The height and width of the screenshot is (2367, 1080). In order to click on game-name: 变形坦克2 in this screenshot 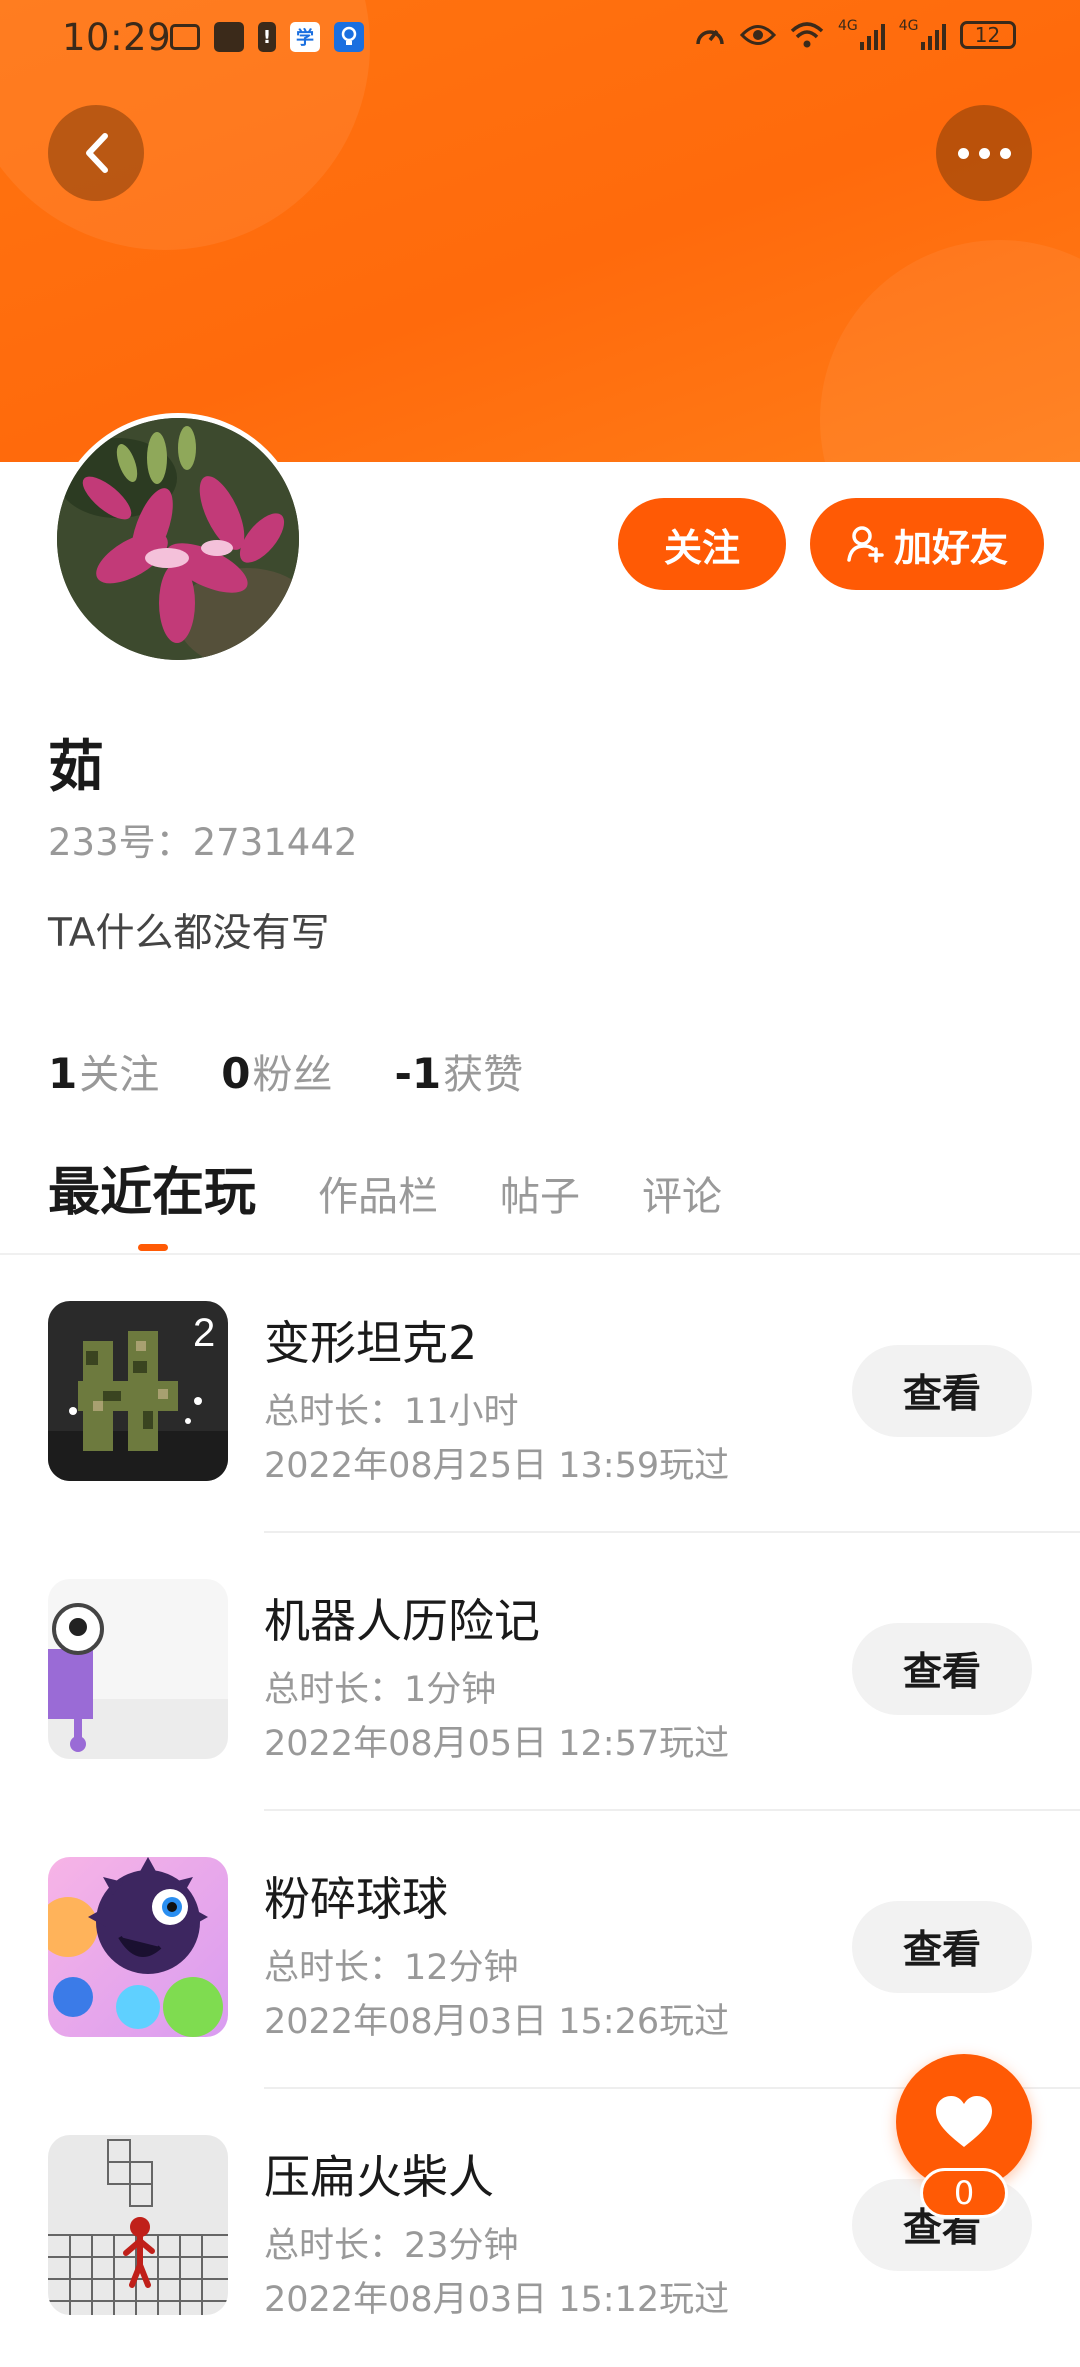, I will do `click(371, 1343)`.